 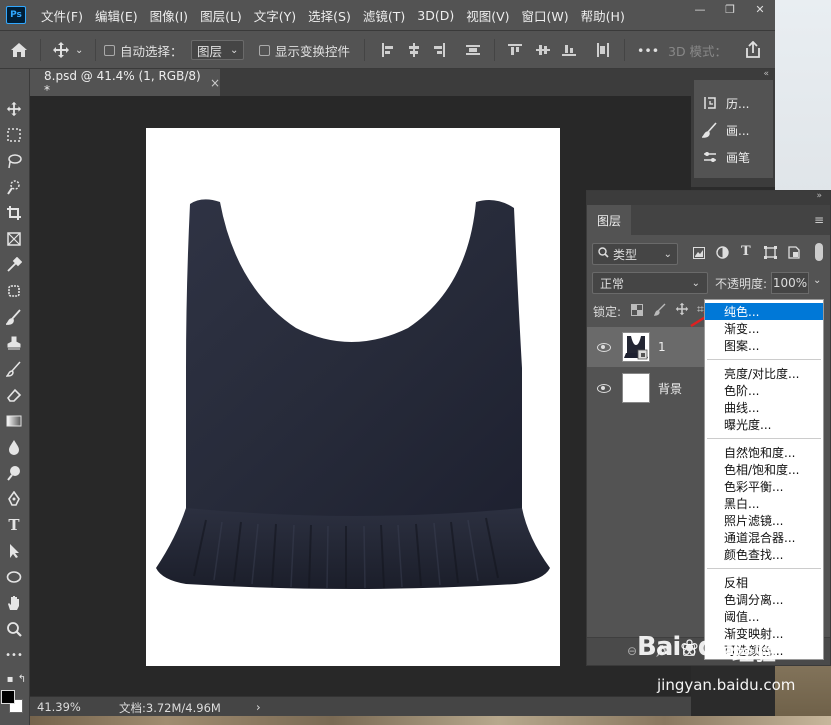 I want to click on menu-item-invert: 反相, so click(x=764, y=582).